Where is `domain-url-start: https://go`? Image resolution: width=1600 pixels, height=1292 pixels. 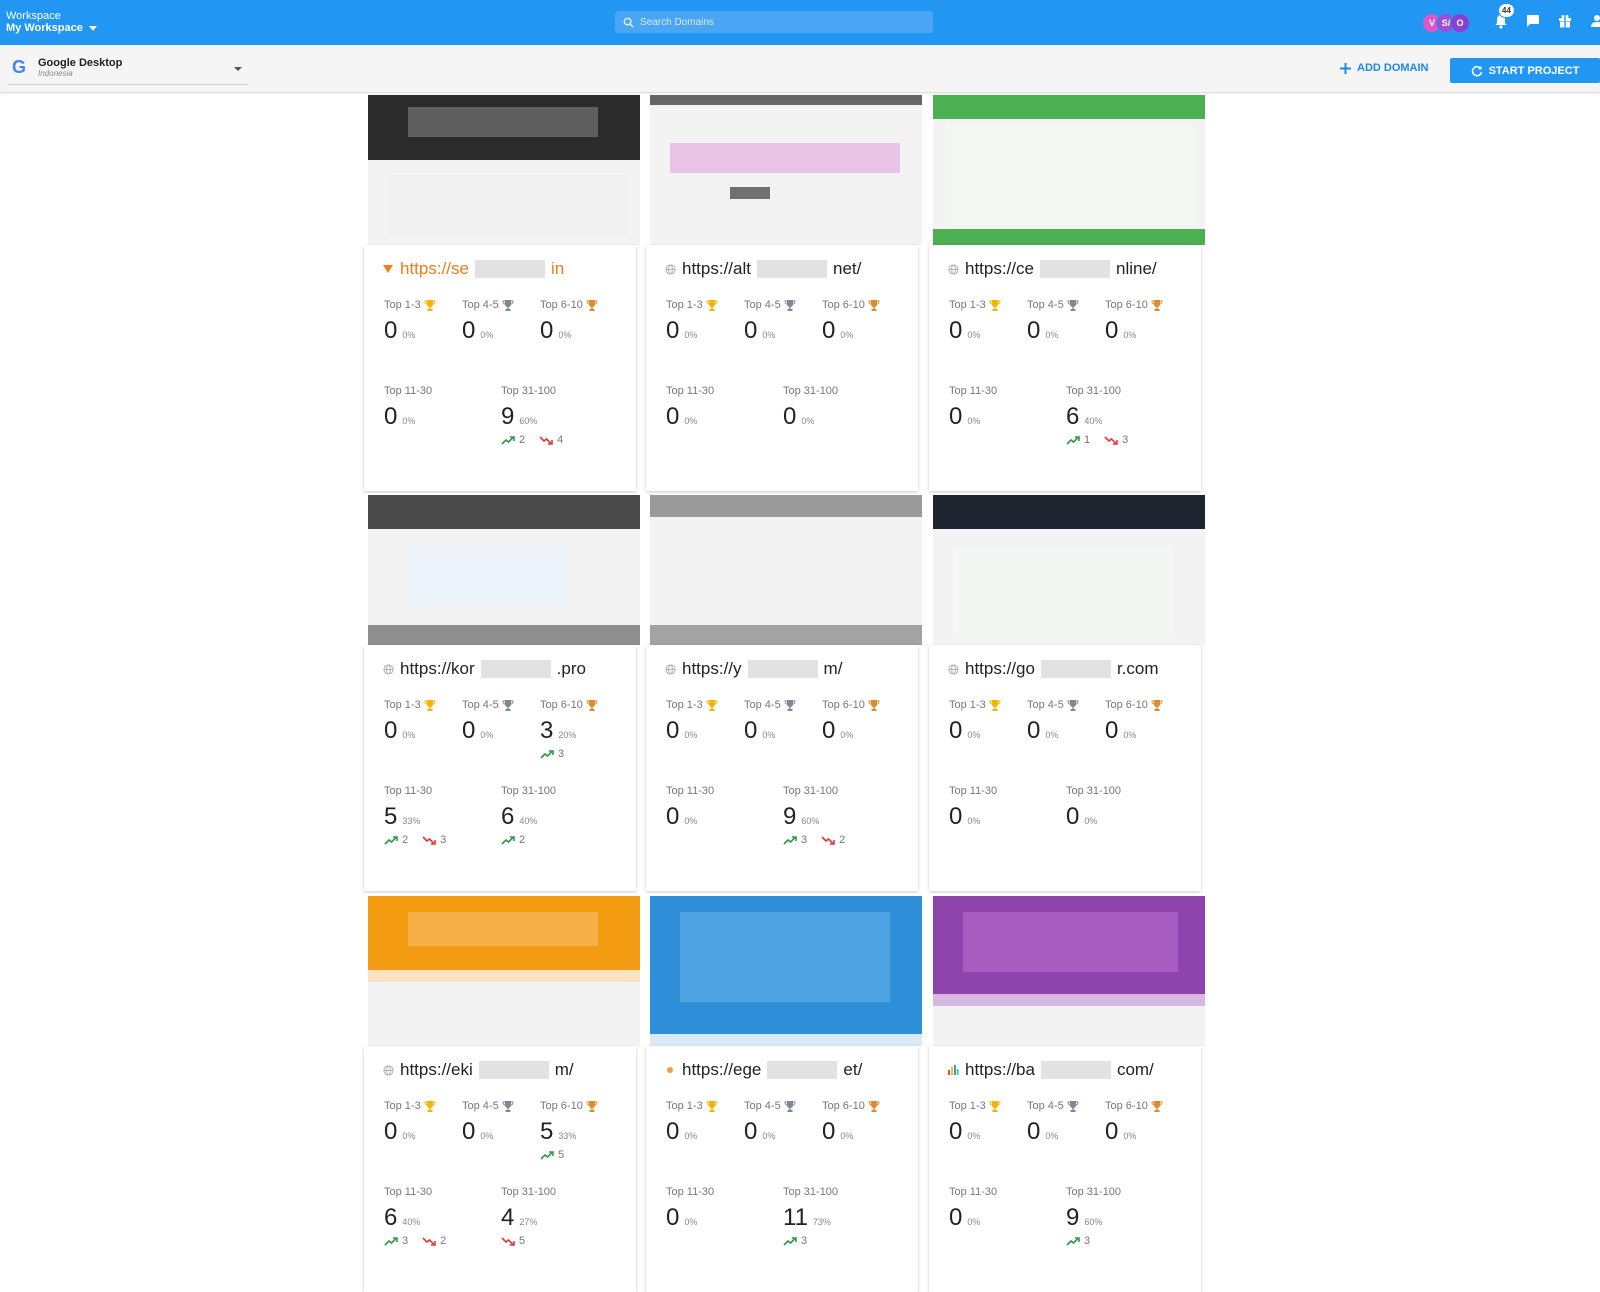 domain-url-start: https://go is located at coordinates (1000, 668).